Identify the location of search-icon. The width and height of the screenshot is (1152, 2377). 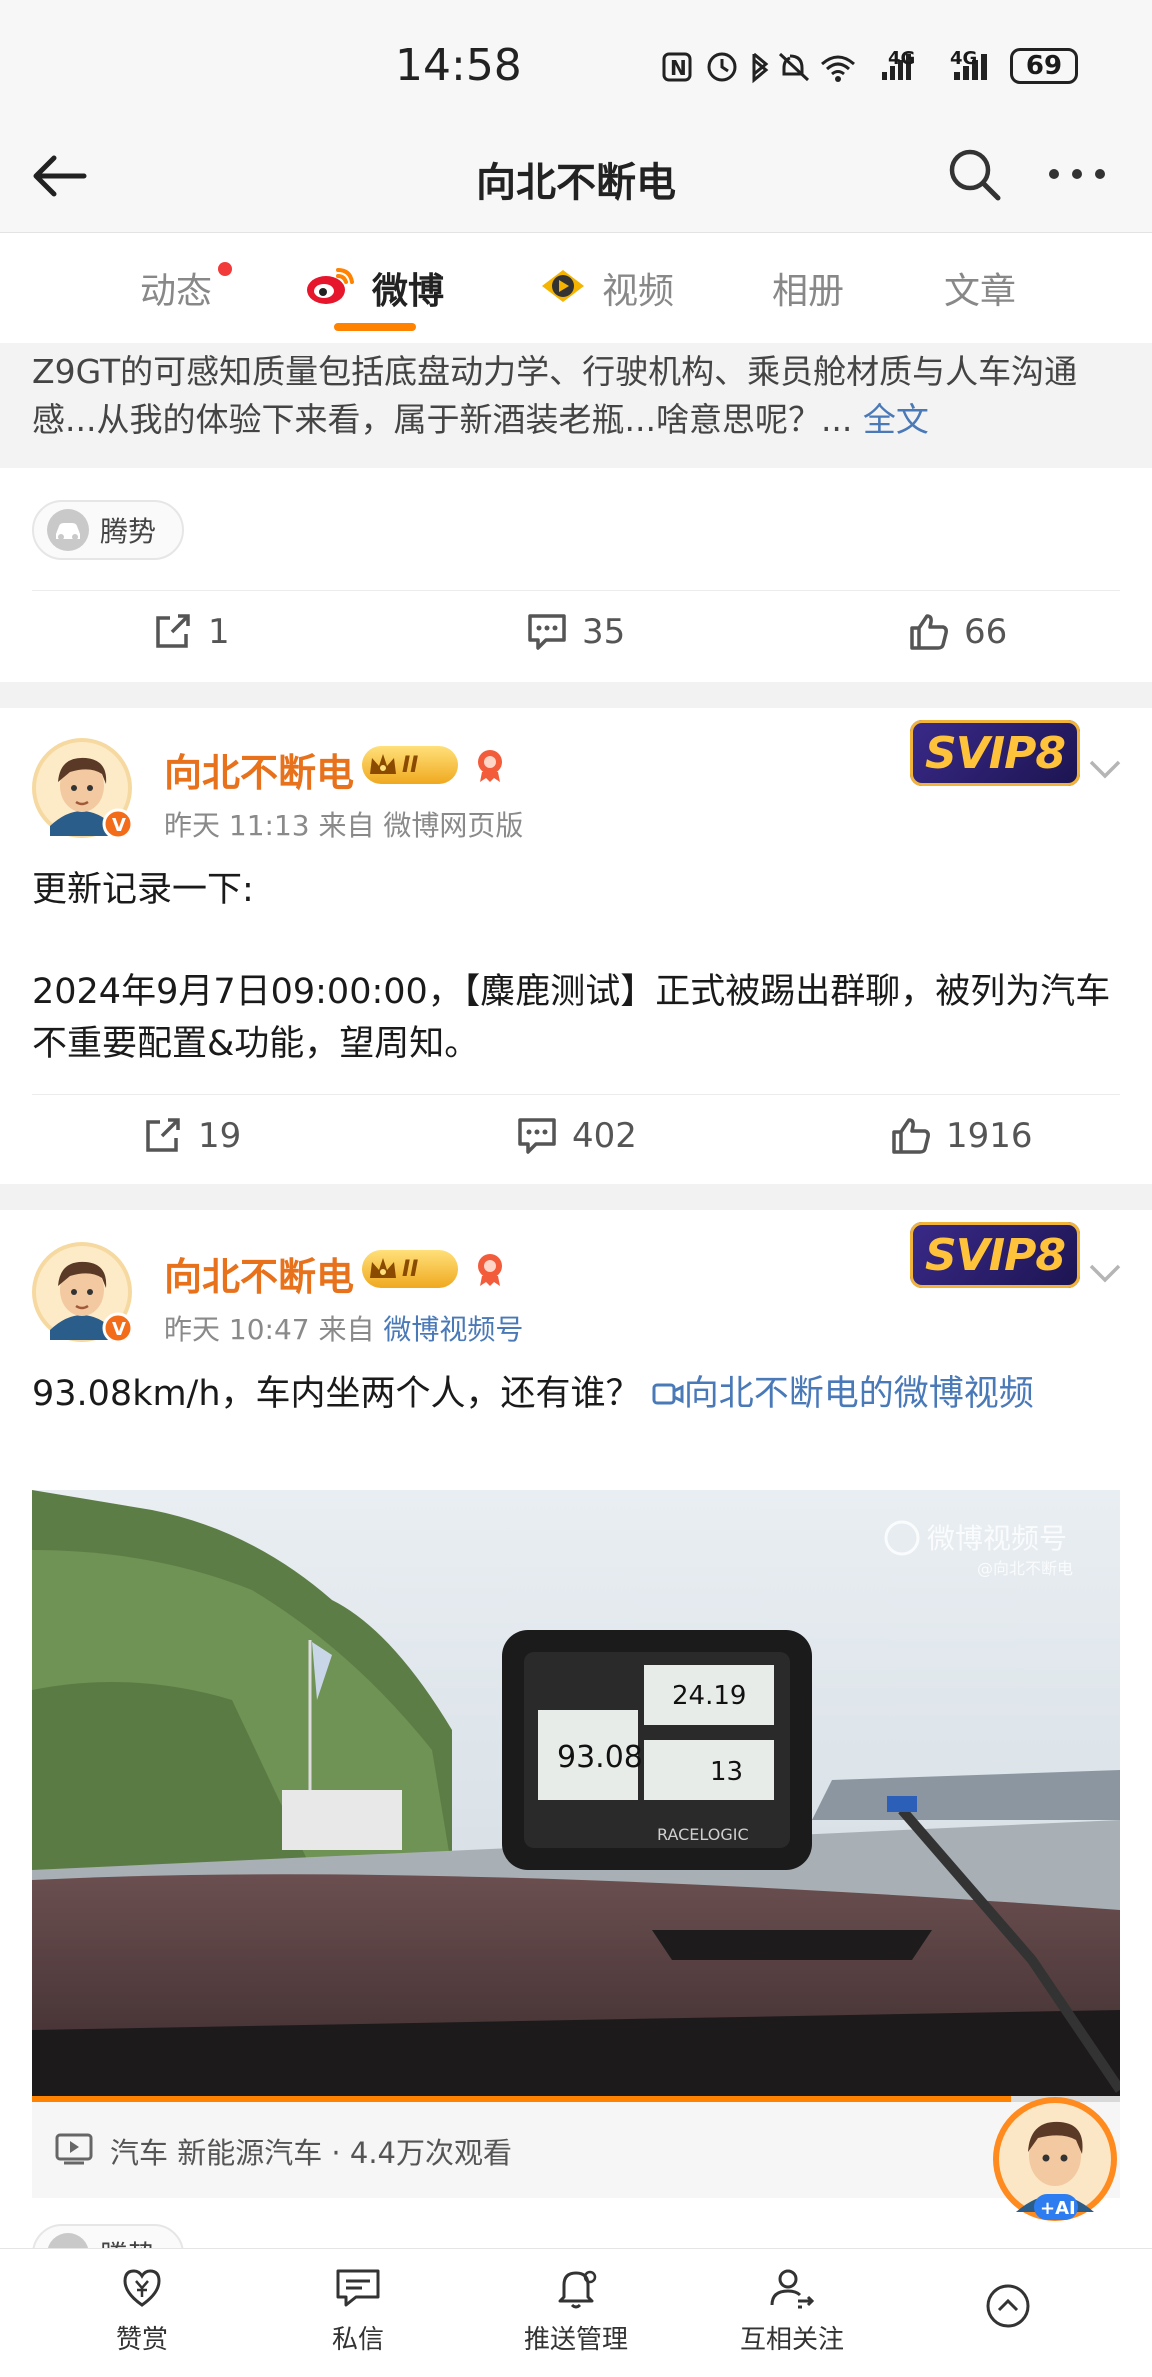
(975, 175).